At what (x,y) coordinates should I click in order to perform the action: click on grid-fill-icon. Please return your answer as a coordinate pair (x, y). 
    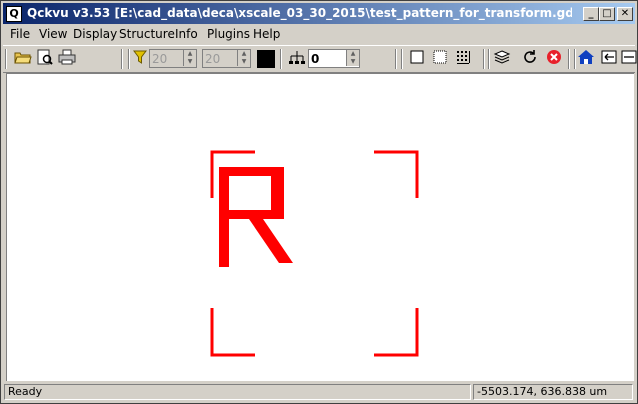
    Looking at the image, I should click on (463, 59).